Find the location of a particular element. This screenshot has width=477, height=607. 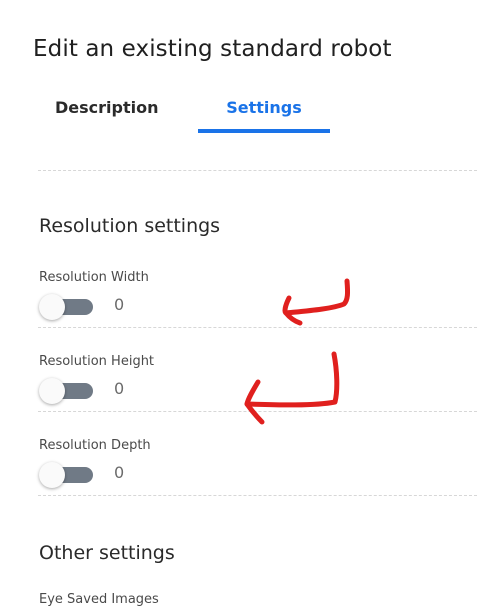

field-label: Resolution Width is located at coordinates (94, 277).